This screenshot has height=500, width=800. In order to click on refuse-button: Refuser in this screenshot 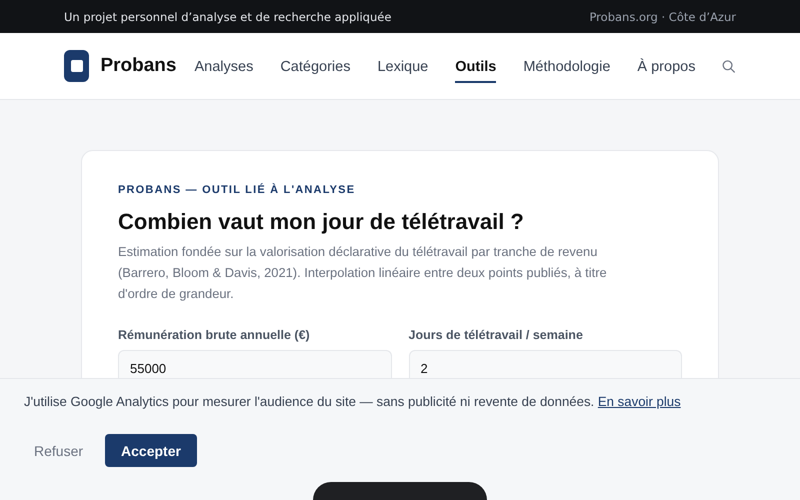, I will do `click(59, 450)`.